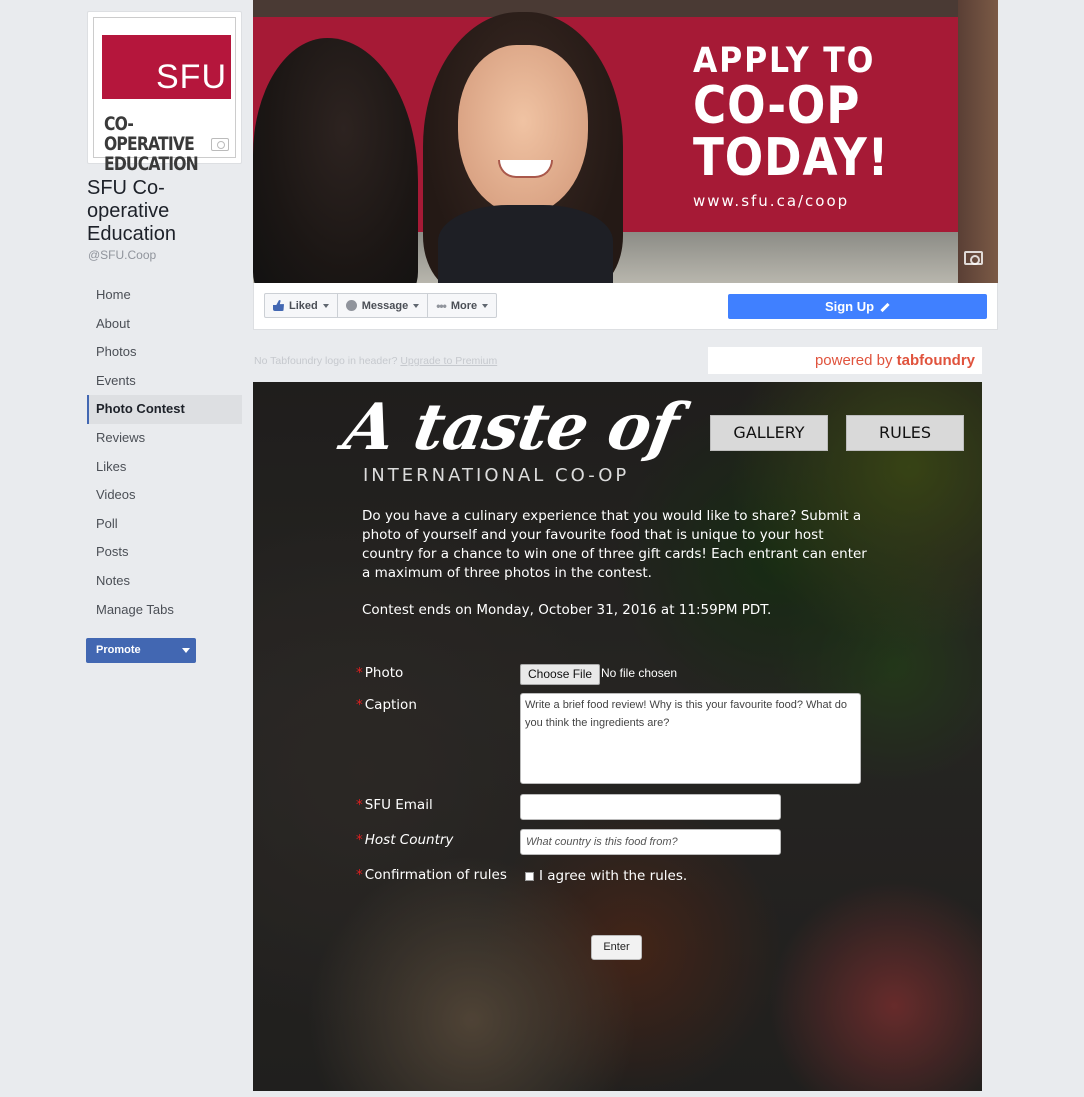  What do you see at coordinates (191, 77) in the screenshot?
I see `logo-brand-text: SFU` at bounding box center [191, 77].